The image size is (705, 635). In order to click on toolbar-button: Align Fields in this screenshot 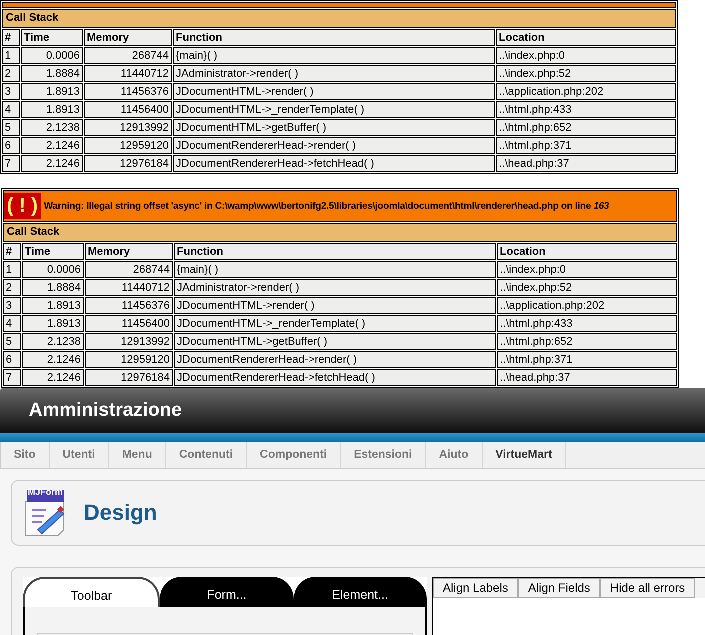, I will do `click(559, 588)`.